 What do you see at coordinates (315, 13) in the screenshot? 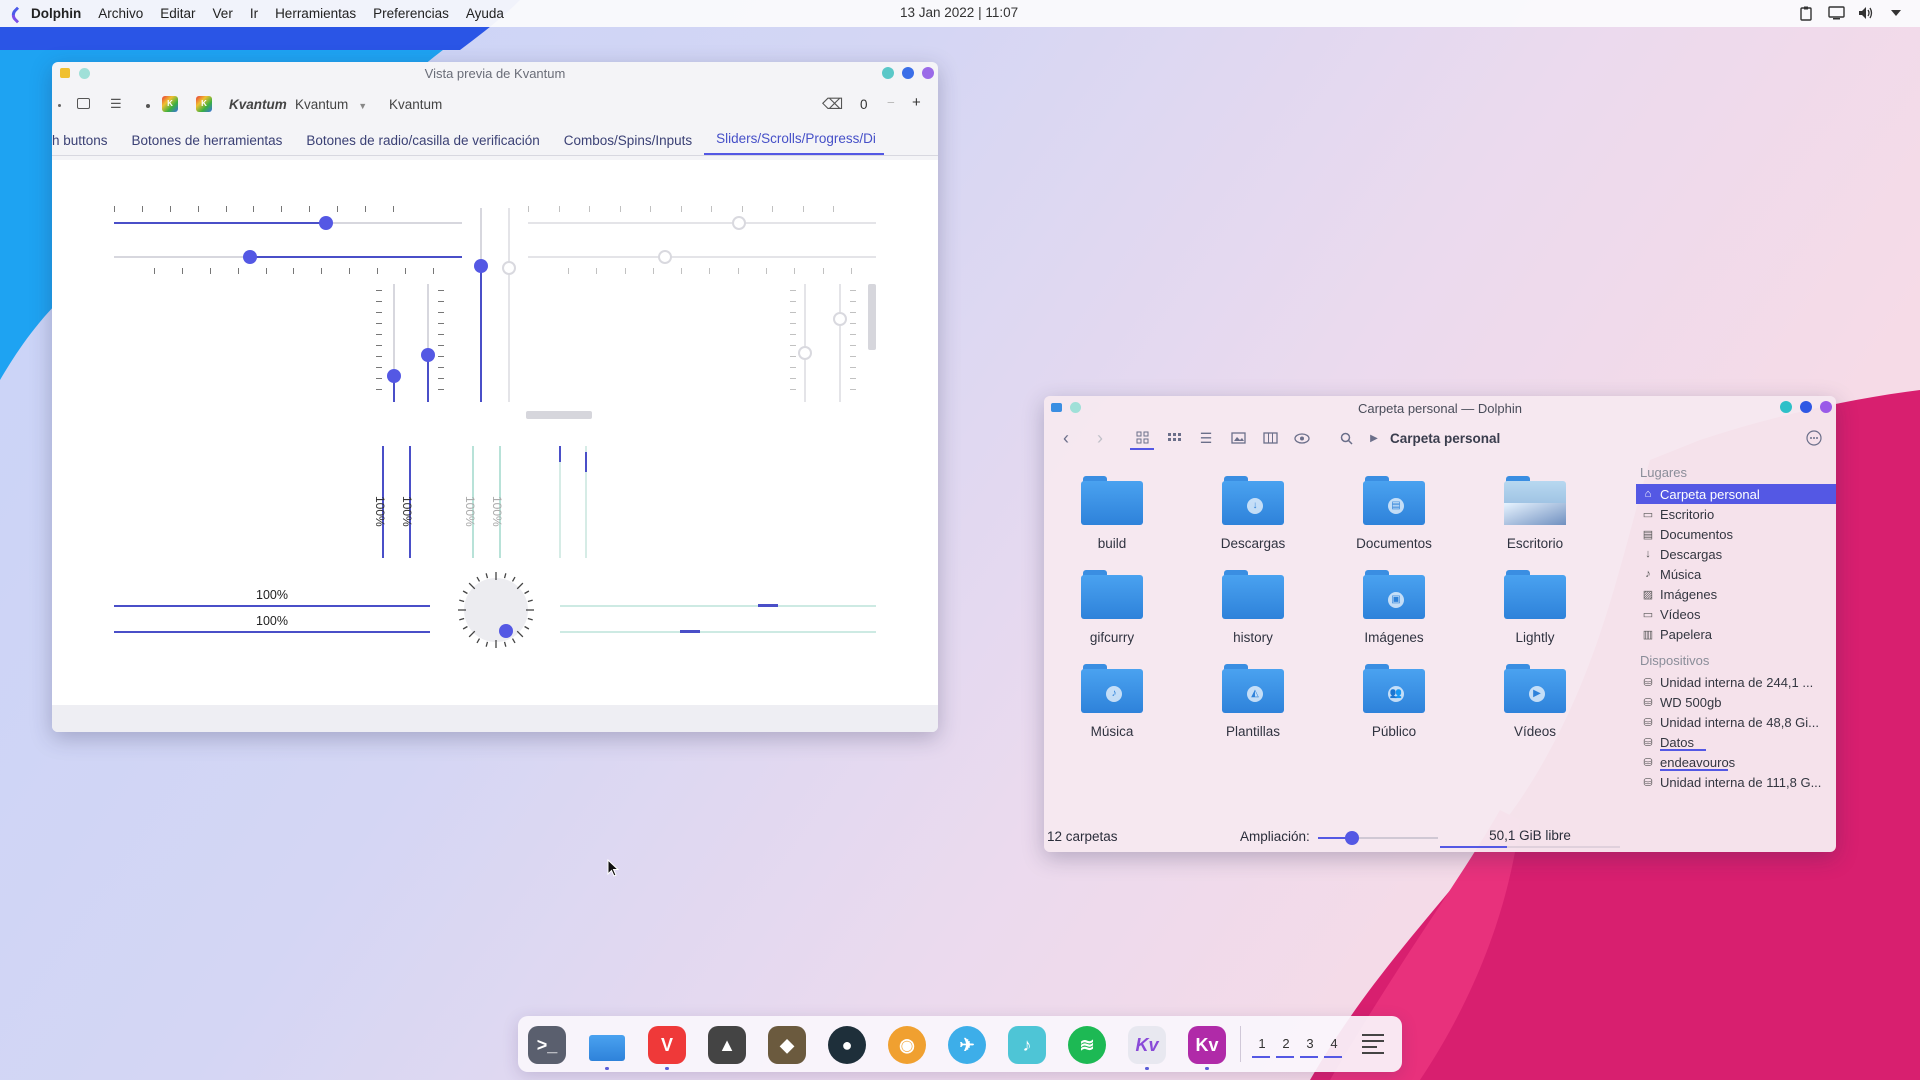
I see `menu-herramientas: Herramientas` at bounding box center [315, 13].